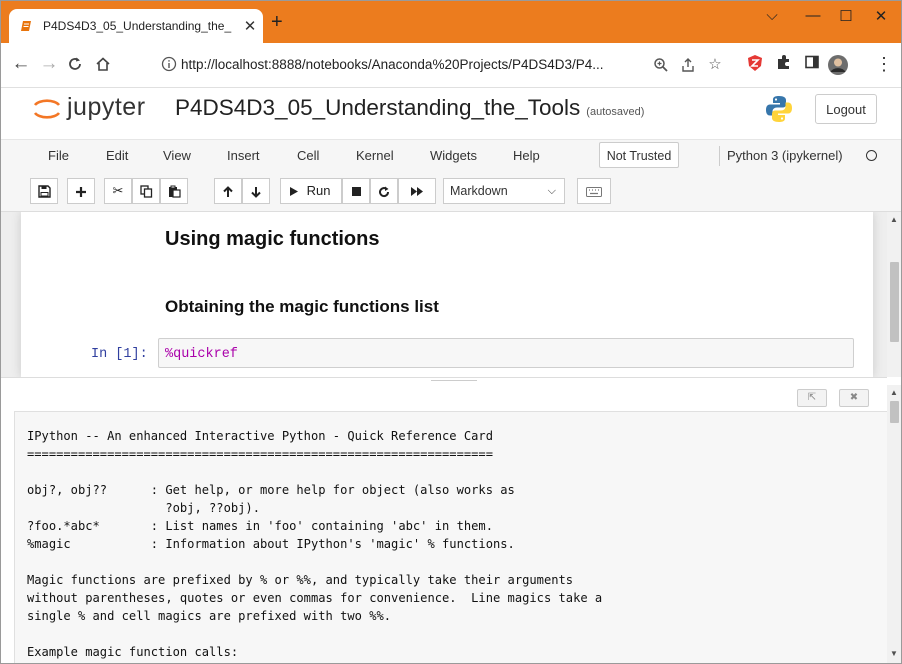 The width and height of the screenshot is (902, 664). Describe the element at coordinates (785, 155) in the screenshot. I see `kernel-name: Python 3 (ipykernel)` at that location.